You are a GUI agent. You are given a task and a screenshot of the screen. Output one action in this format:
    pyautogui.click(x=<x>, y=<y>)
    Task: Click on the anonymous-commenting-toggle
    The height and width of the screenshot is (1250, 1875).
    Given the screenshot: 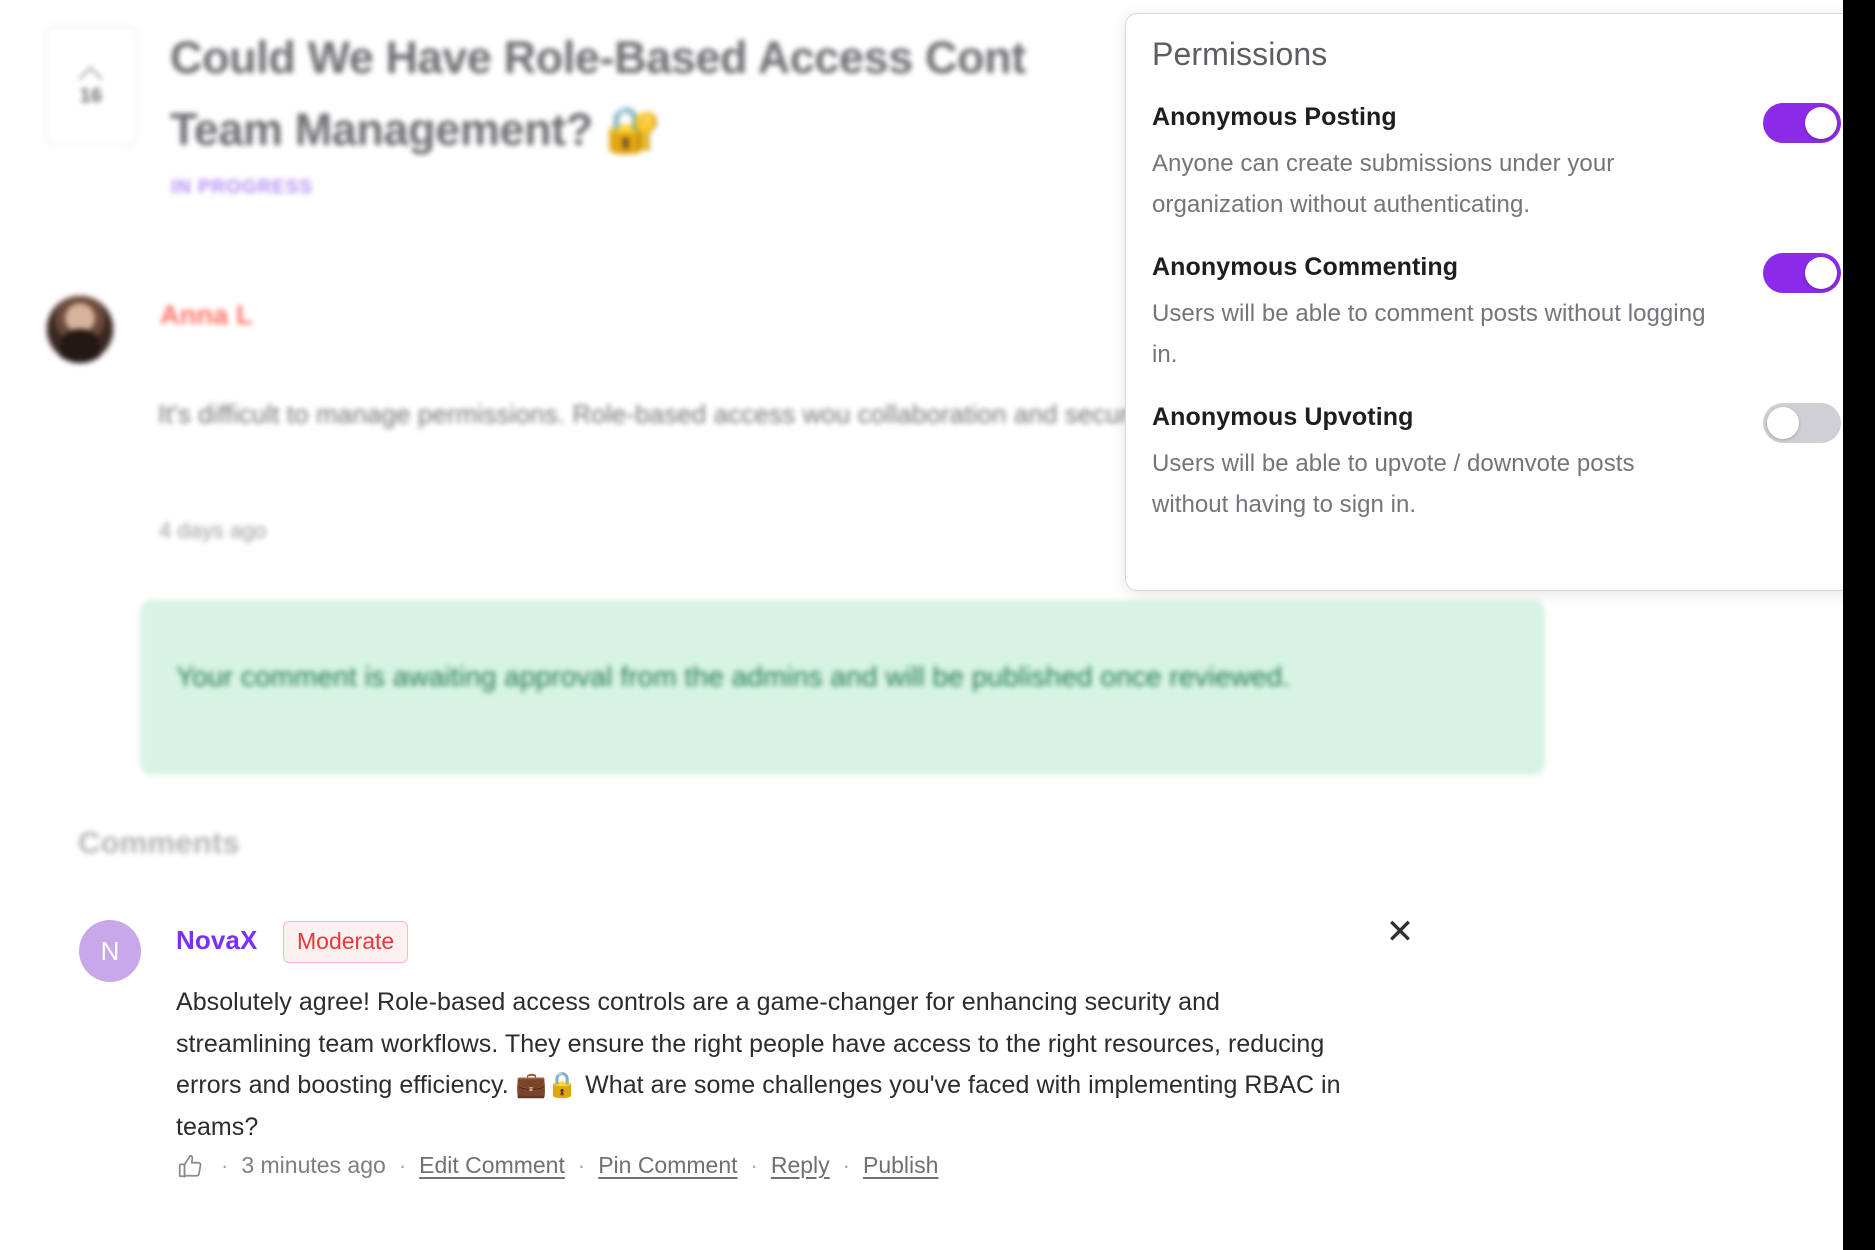 What is the action you would take?
    pyautogui.click(x=1802, y=273)
    